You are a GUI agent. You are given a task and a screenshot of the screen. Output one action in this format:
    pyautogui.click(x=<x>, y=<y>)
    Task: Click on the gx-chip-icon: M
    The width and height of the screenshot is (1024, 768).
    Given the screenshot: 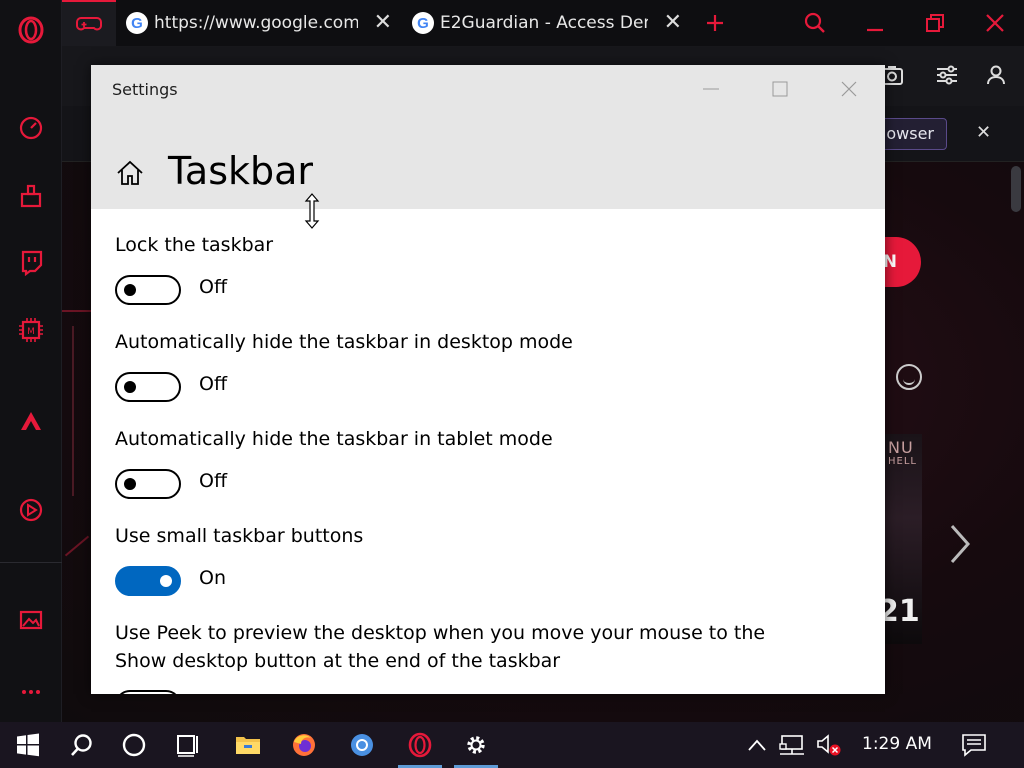 What is the action you would take?
    pyautogui.click(x=31, y=330)
    